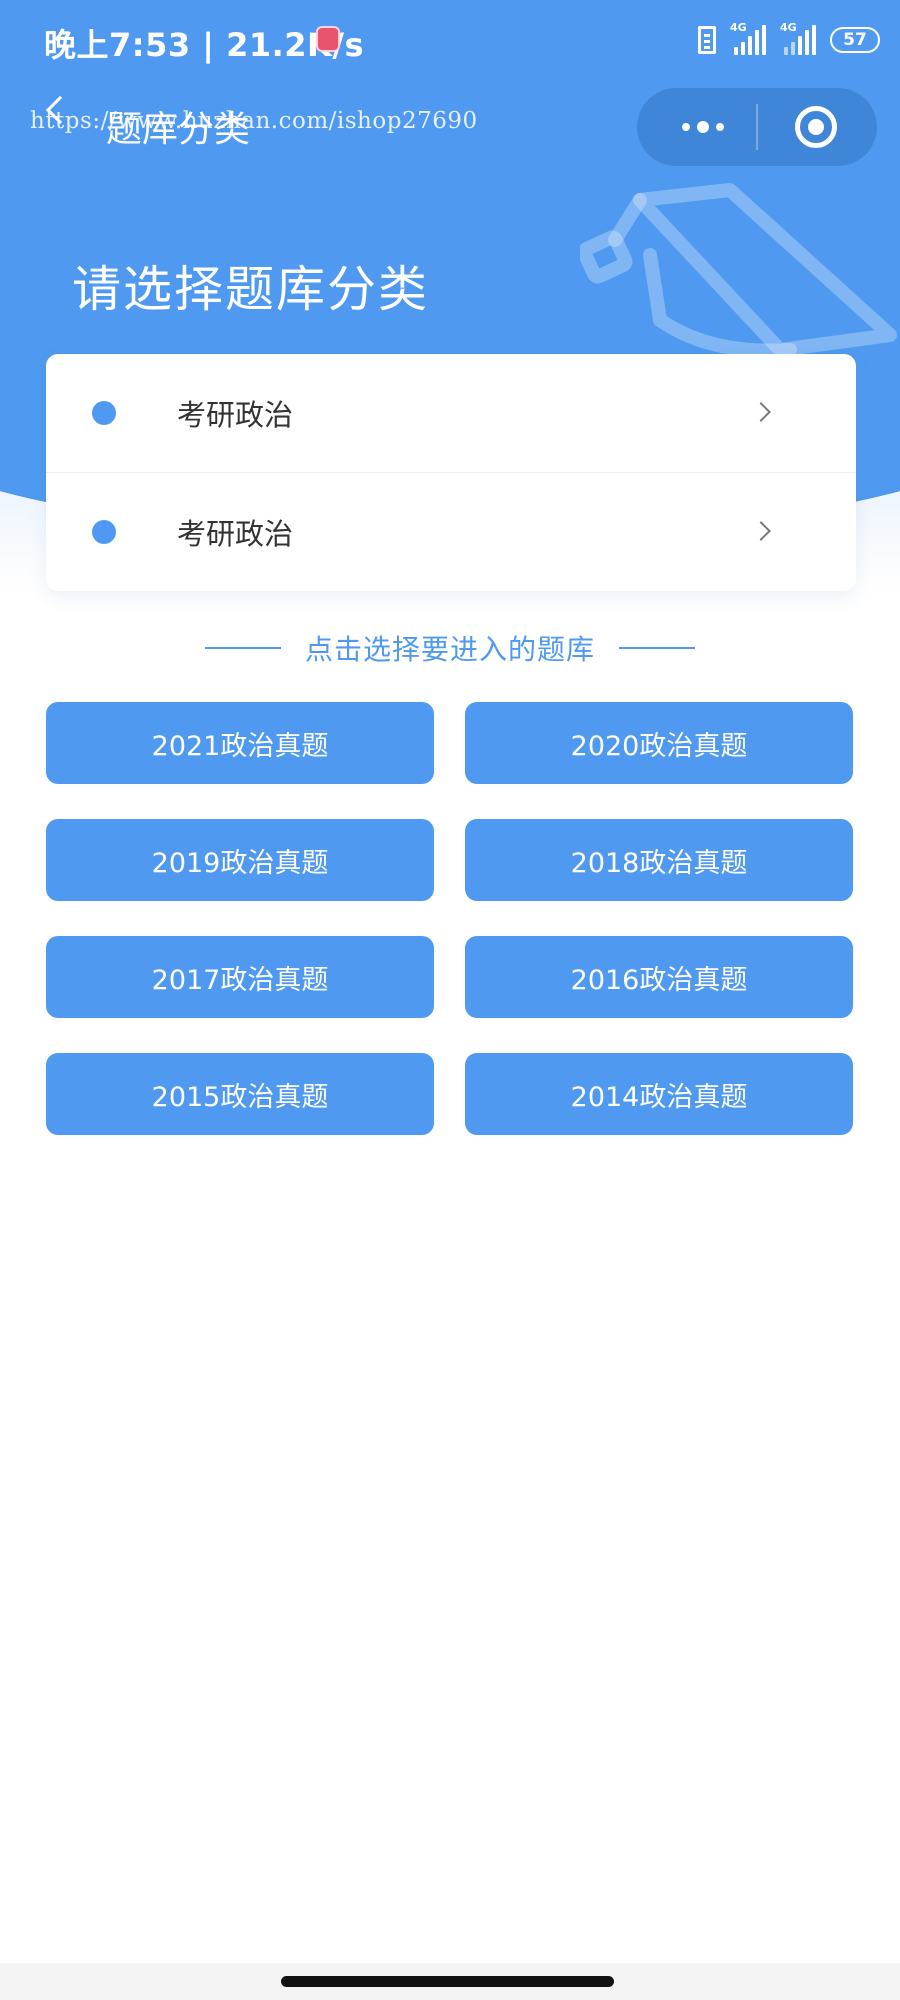 The image size is (900, 2000). I want to click on graduation-cap-icon, so click(738, 270).